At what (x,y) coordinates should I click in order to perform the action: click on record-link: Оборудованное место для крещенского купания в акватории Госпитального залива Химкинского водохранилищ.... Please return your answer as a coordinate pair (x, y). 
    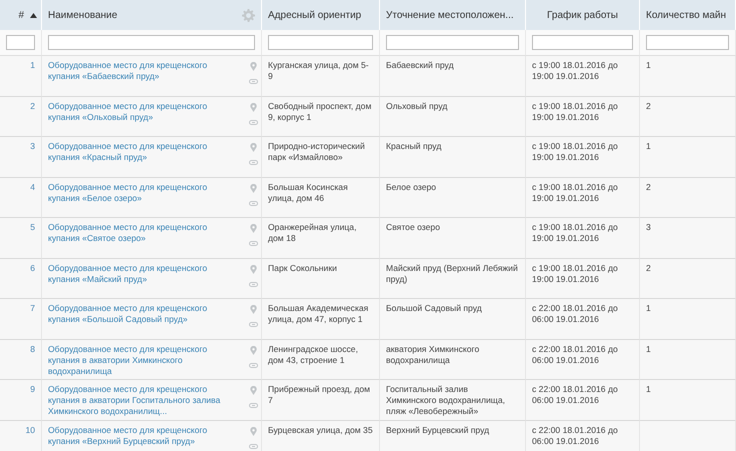
    Looking at the image, I should click on (137, 402).